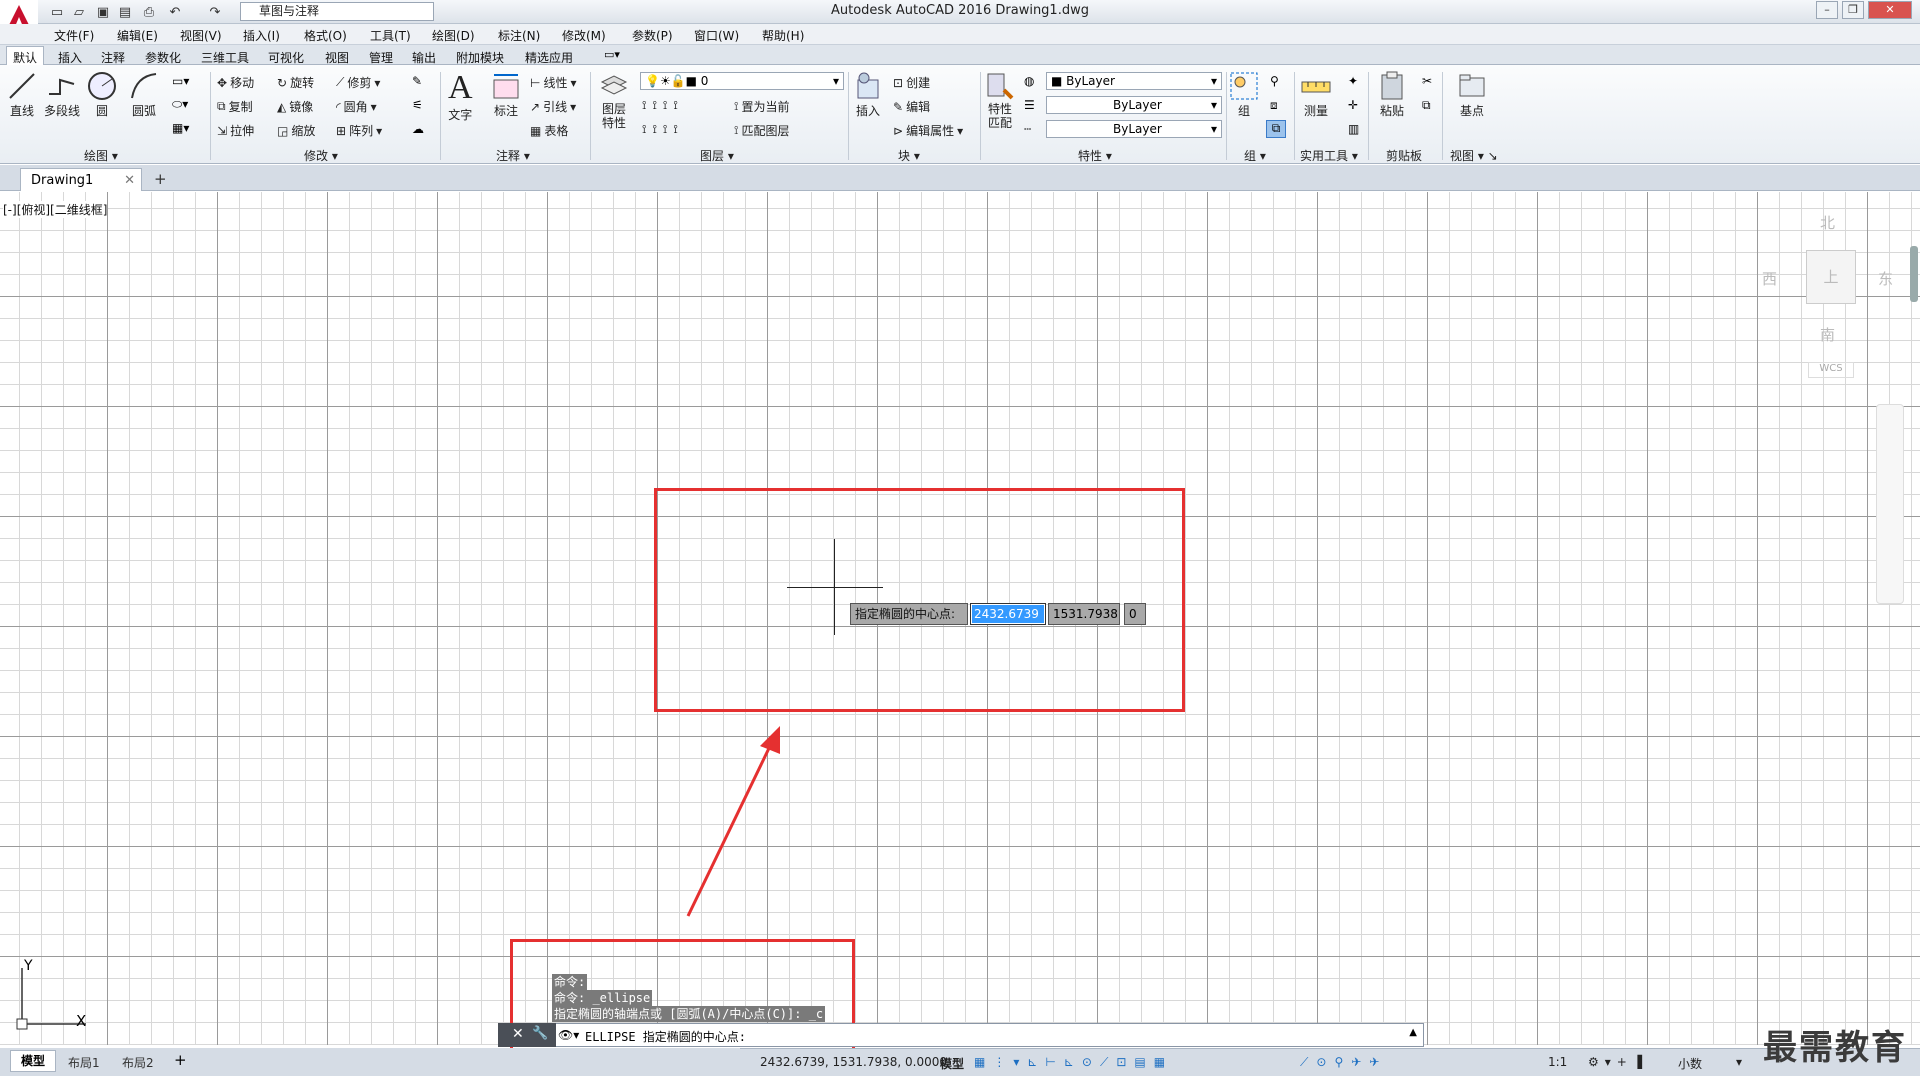 The width and height of the screenshot is (1920, 1080). What do you see at coordinates (1027, 129) in the screenshot?
I see `linetype-icon: ┄` at bounding box center [1027, 129].